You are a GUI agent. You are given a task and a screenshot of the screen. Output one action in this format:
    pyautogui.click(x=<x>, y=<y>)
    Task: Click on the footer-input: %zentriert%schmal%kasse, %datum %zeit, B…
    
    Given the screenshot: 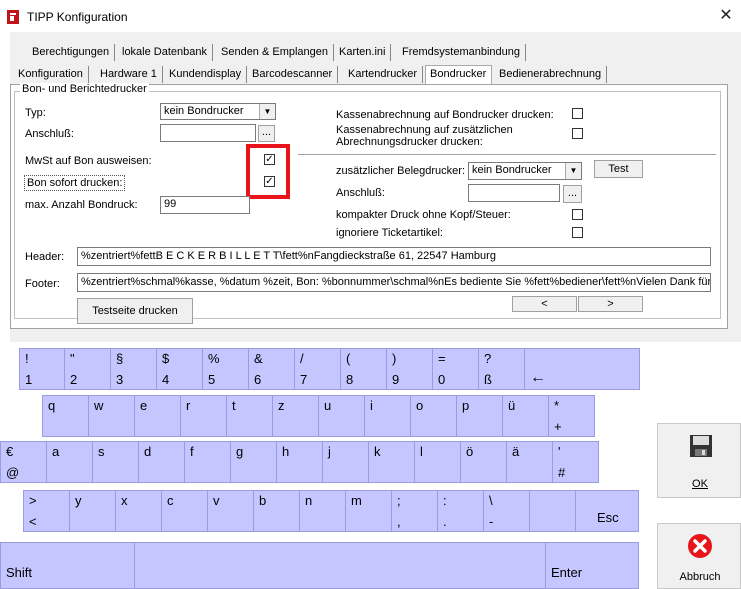 What is the action you would take?
    pyautogui.click(x=394, y=282)
    